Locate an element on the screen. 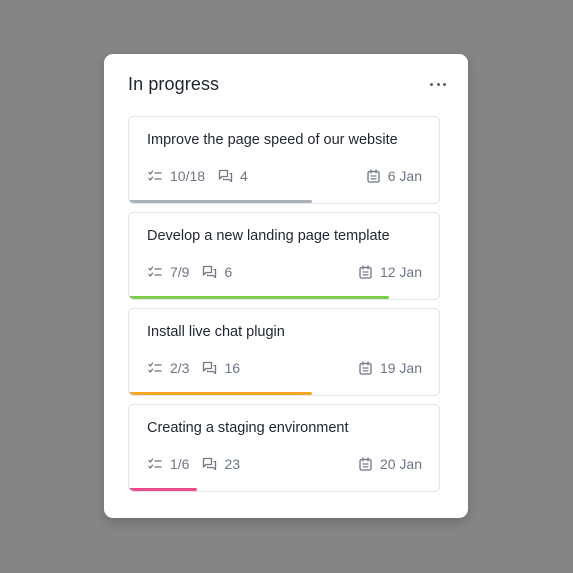 The width and height of the screenshot is (573, 573). task-meta: 10/18 4 is located at coordinates (203, 176).